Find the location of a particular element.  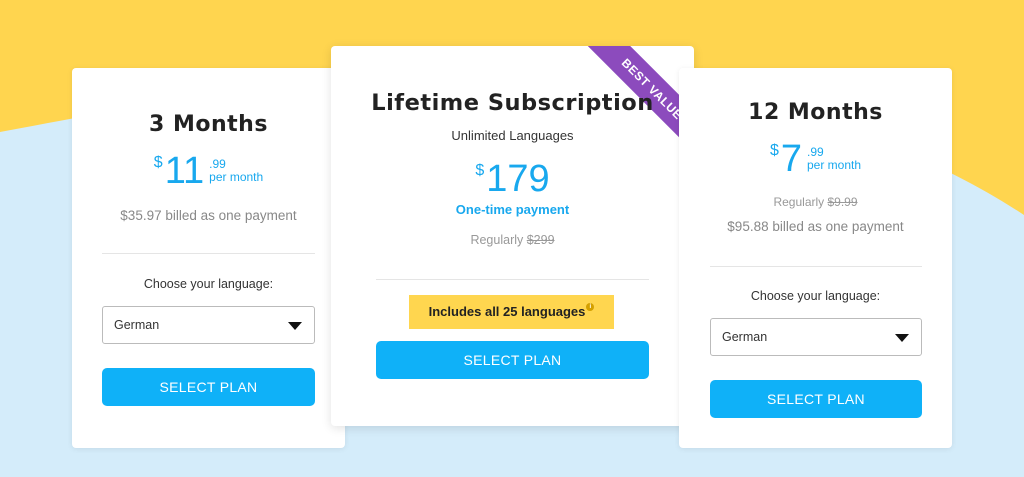

price-whole: 11 is located at coordinates (184, 171).